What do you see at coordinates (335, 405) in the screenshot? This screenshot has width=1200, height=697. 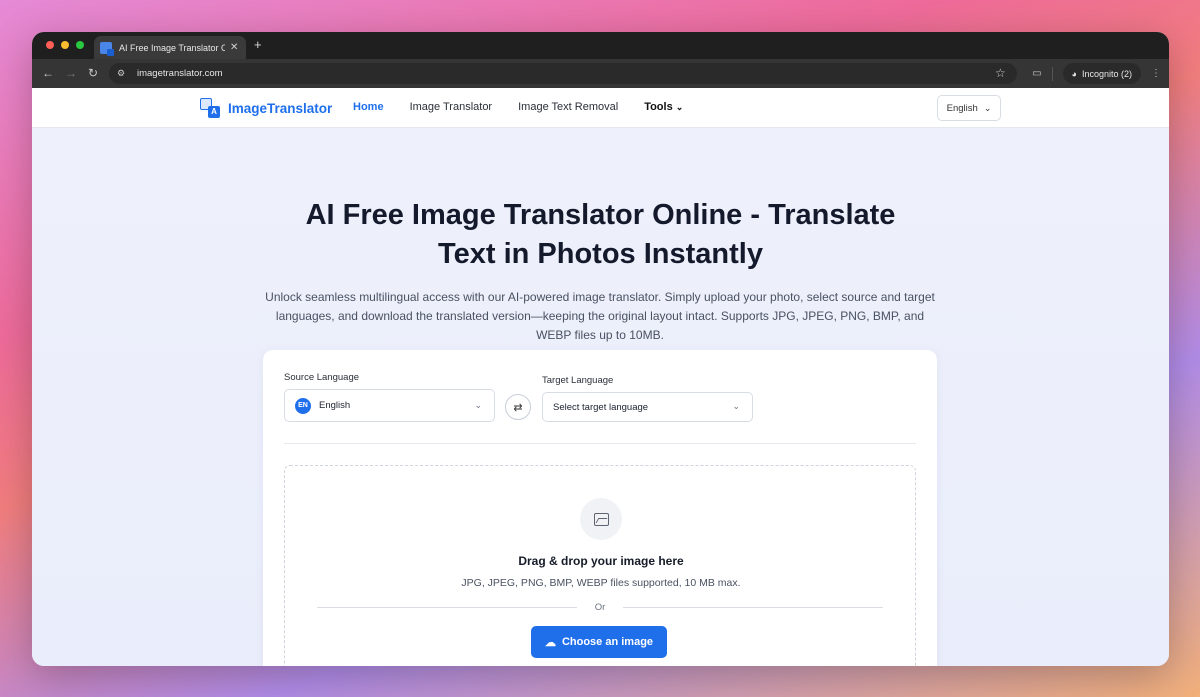 I see `source-language-value: English` at bounding box center [335, 405].